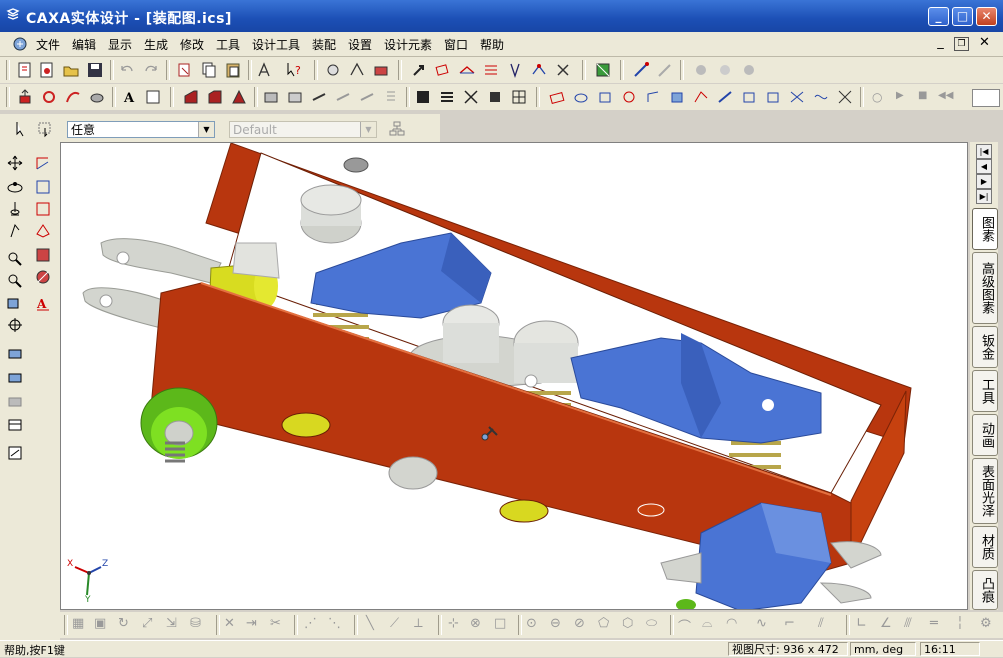 The width and height of the screenshot is (1003, 658). What do you see at coordinates (192, 44) in the screenshot?
I see `menu-modify: 修改` at bounding box center [192, 44].